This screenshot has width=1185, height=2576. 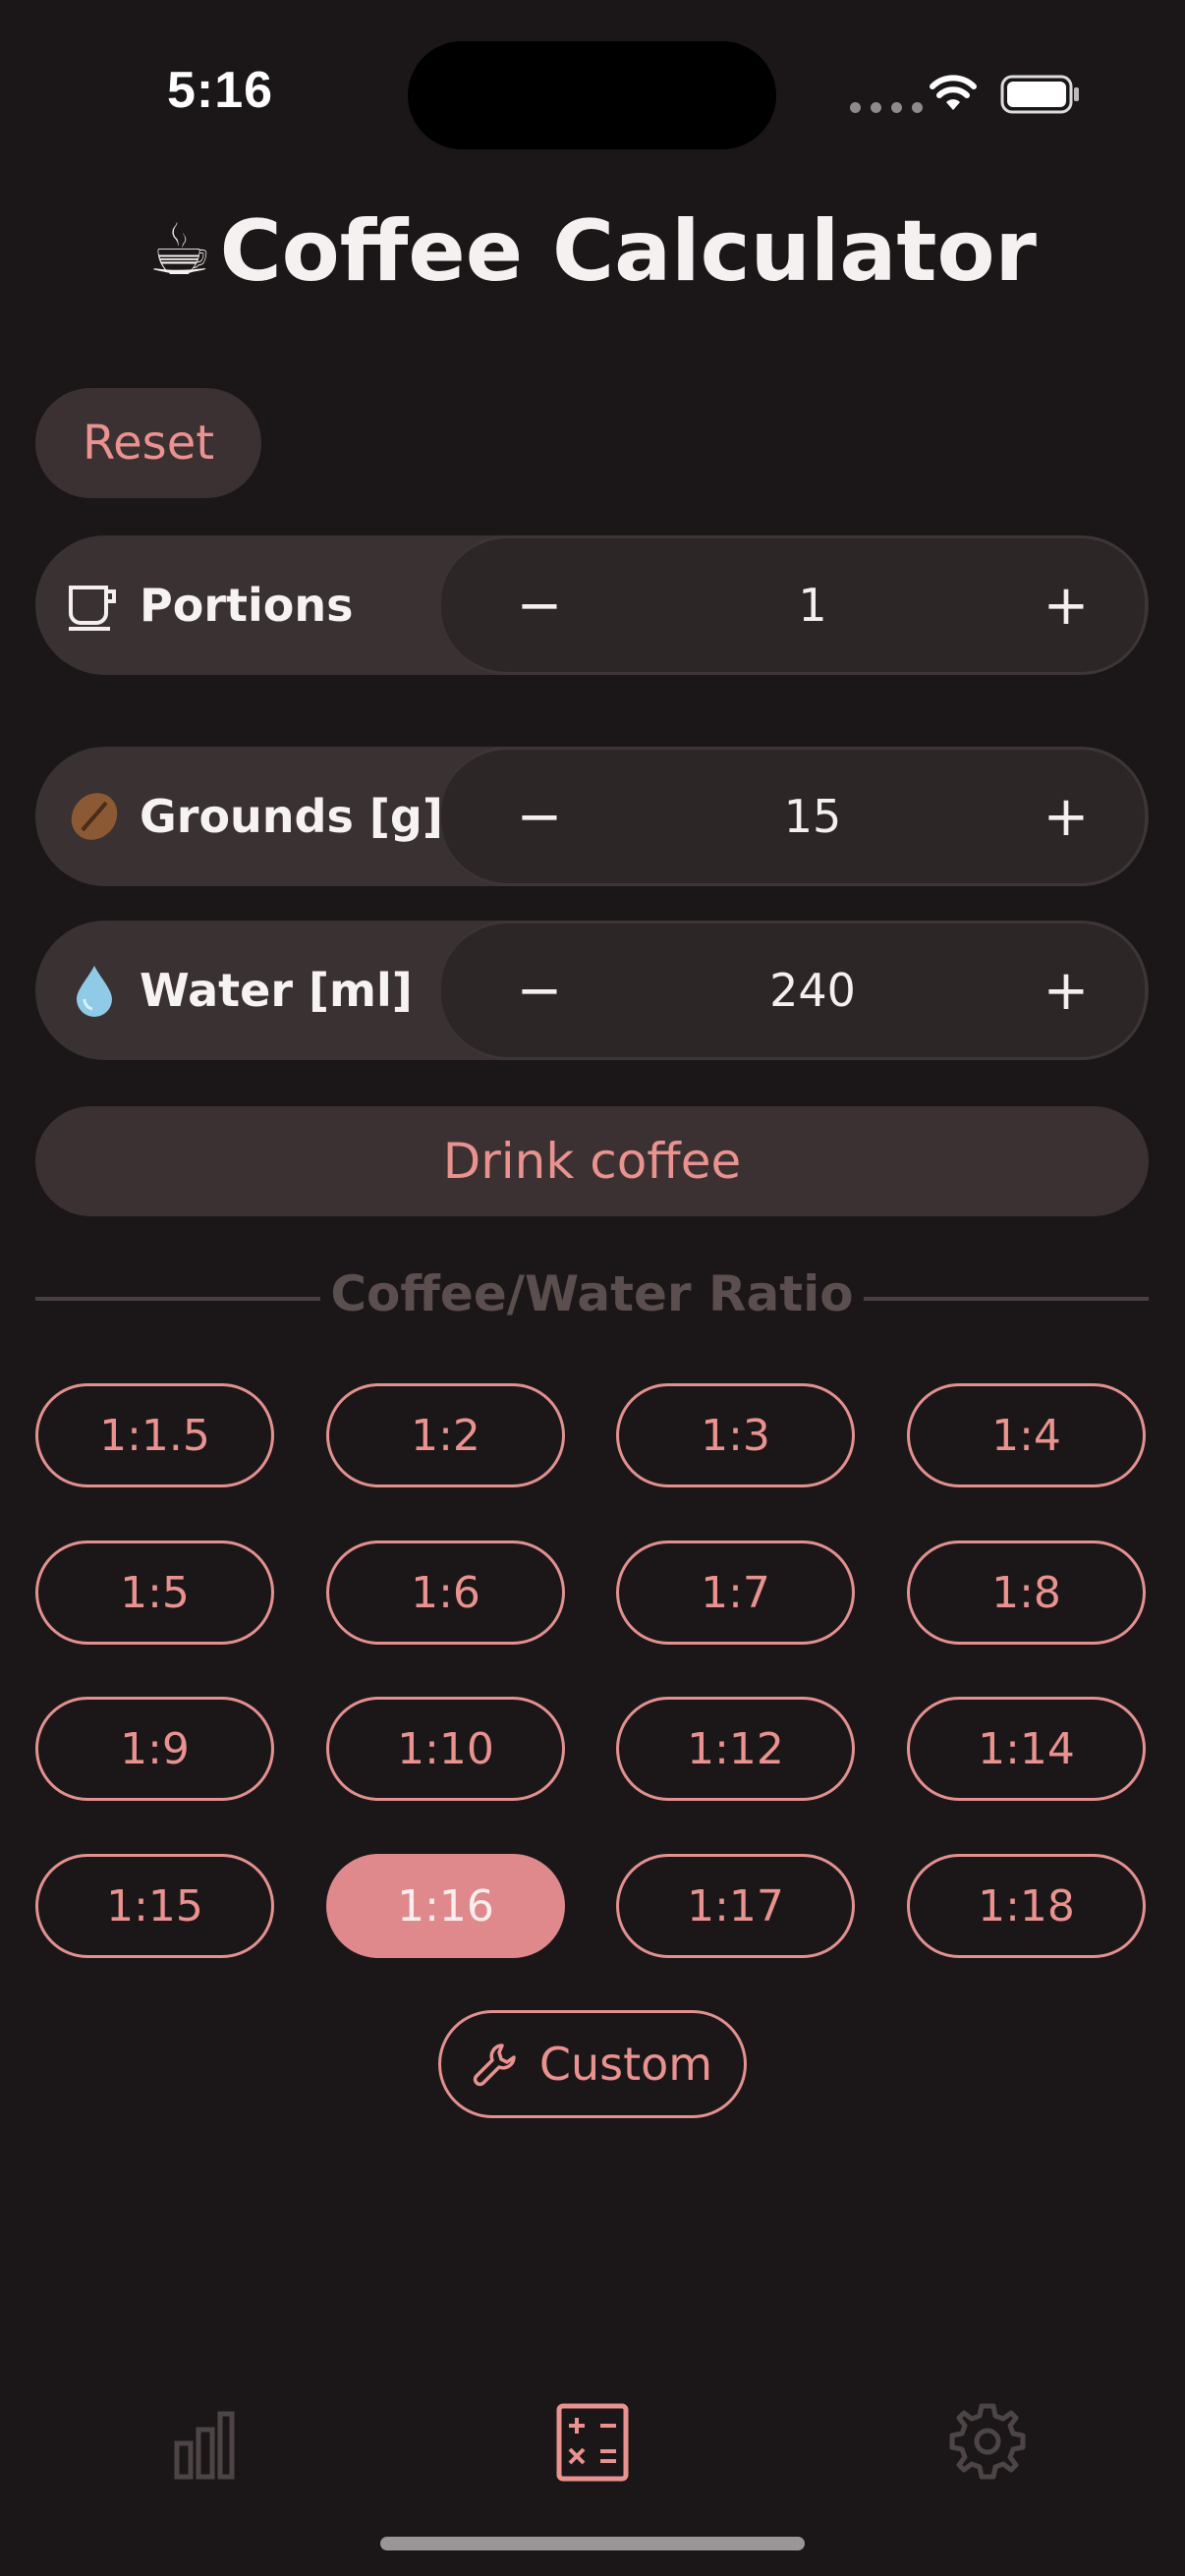 What do you see at coordinates (813, 990) in the screenshot?
I see `water-value: 240` at bounding box center [813, 990].